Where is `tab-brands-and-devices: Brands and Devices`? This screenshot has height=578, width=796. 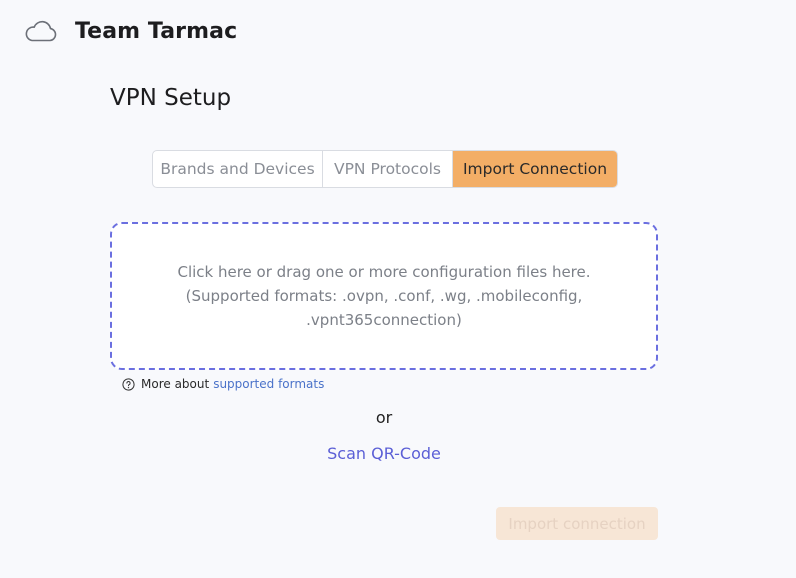 tab-brands-and-devices: Brands and Devices is located at coordinates (238, 169).